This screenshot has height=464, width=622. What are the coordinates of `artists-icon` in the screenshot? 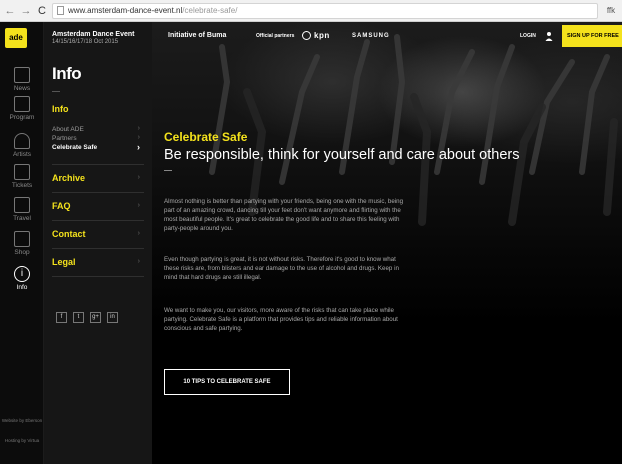 It's located at (22, 141).